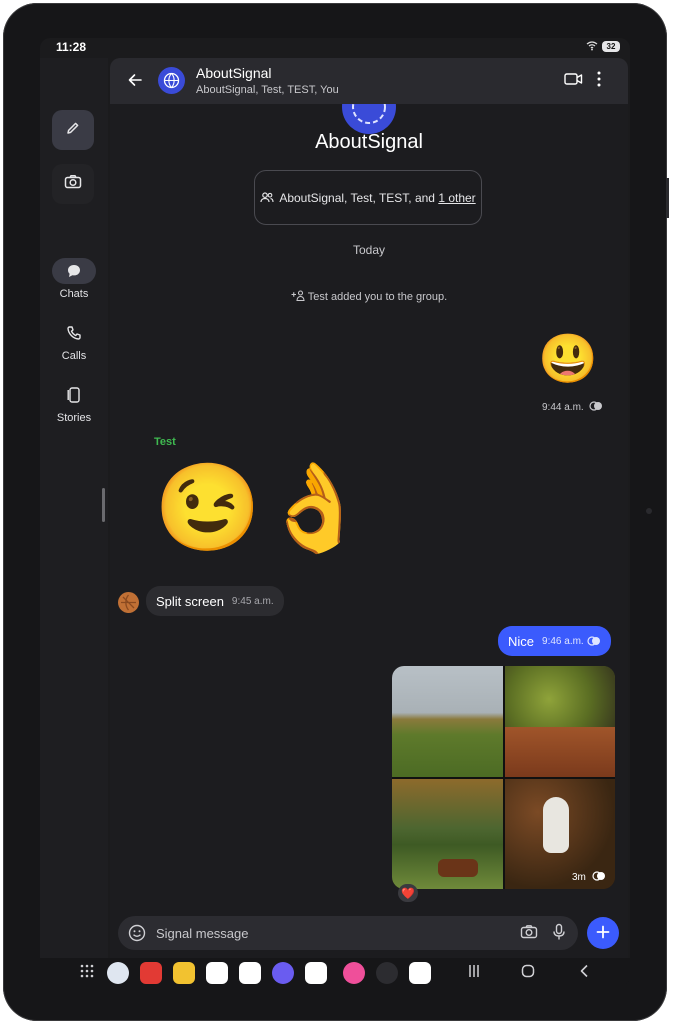  I want to click on attach-plus-button, so click(603, 933).